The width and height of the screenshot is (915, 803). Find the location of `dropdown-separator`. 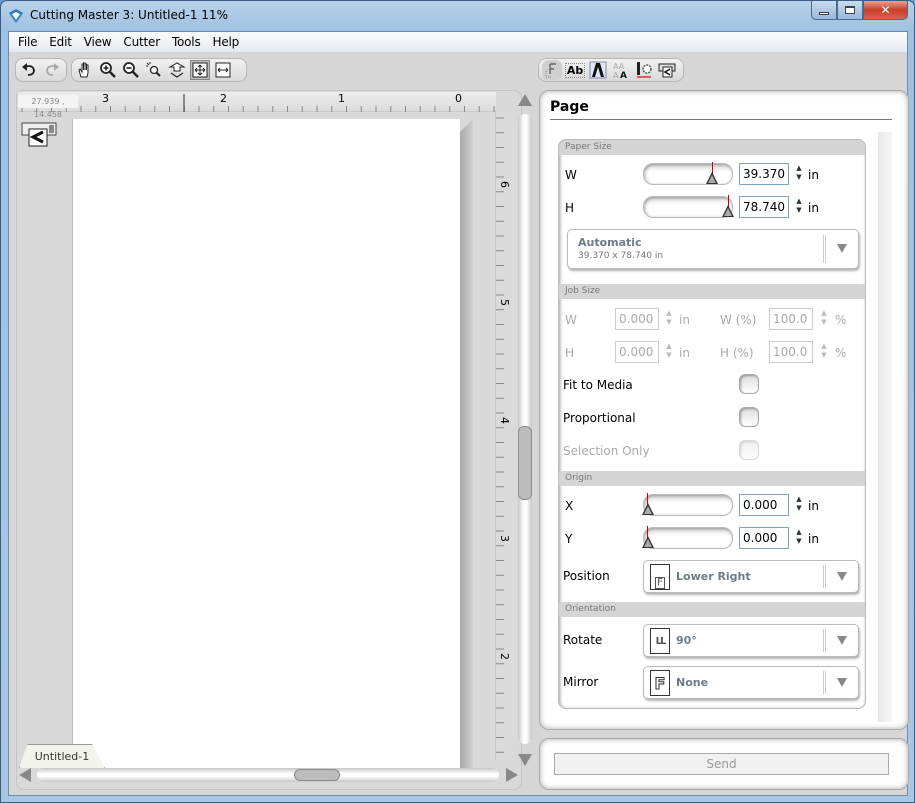

dropdown-separator is located at coordinates (824, 576).